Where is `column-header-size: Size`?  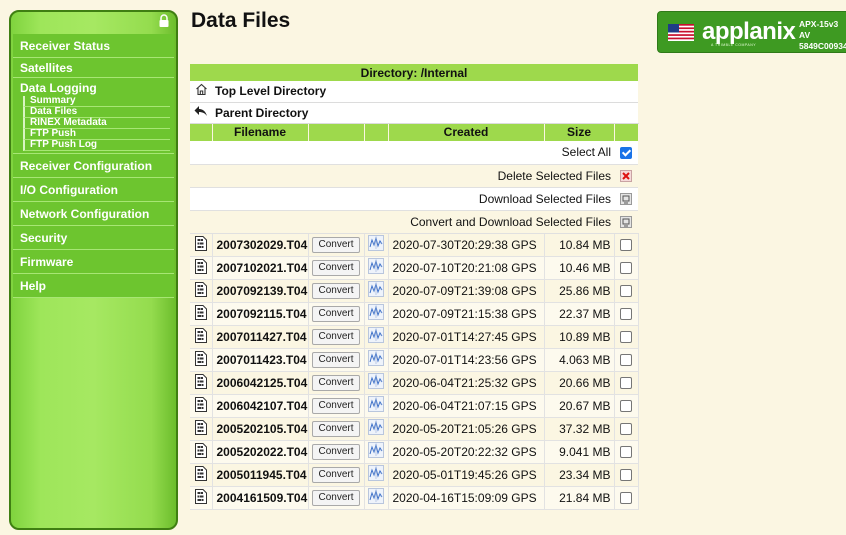
column-header-size: Size is located at coordinates (579, 132).